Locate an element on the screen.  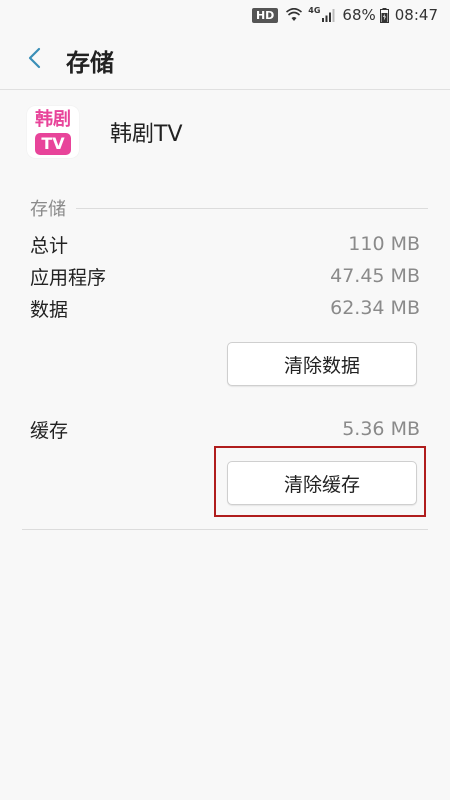
row-value: 47.45 MB is located at coordinates (375, 276).